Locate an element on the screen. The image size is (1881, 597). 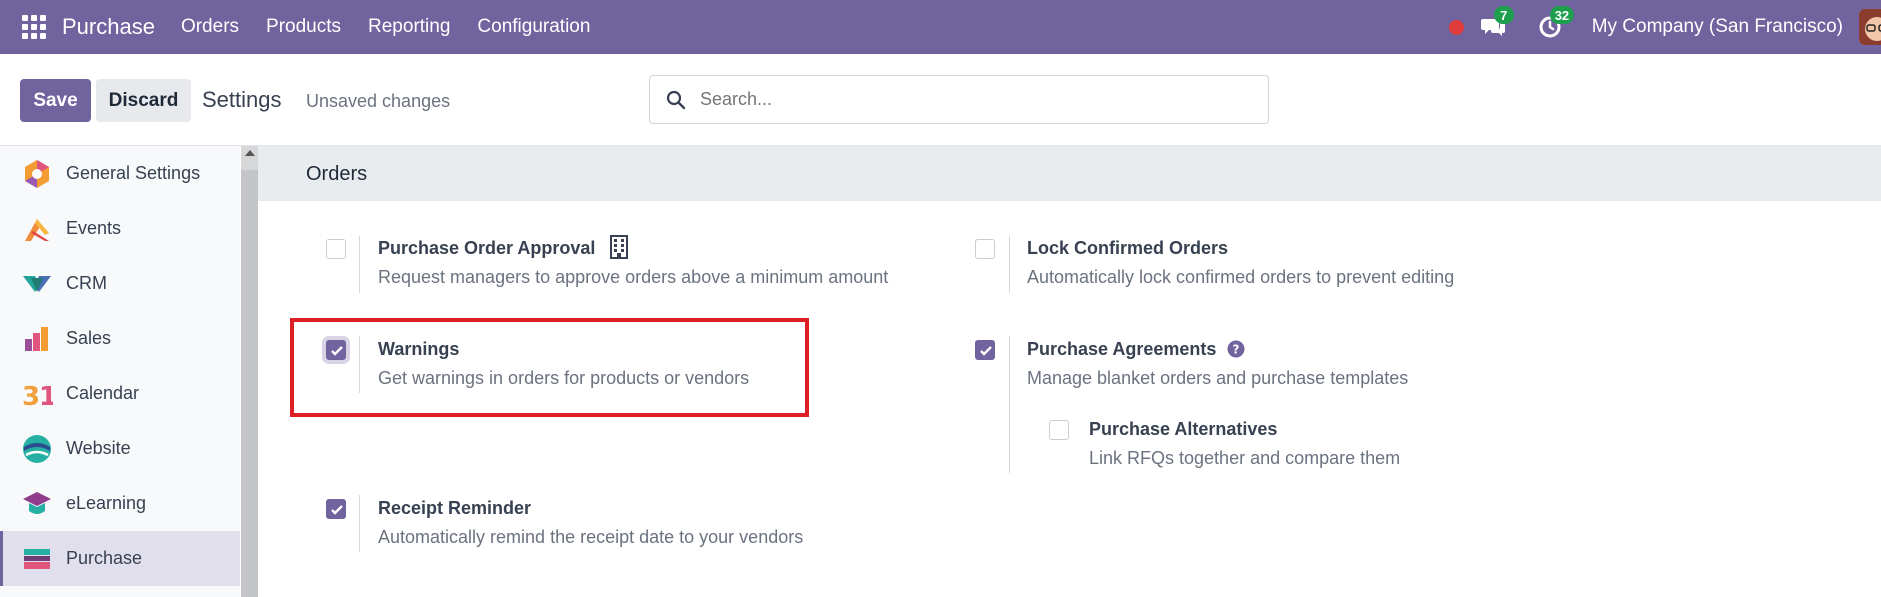
svg-text: 3 is located at coordinates (31, 396).